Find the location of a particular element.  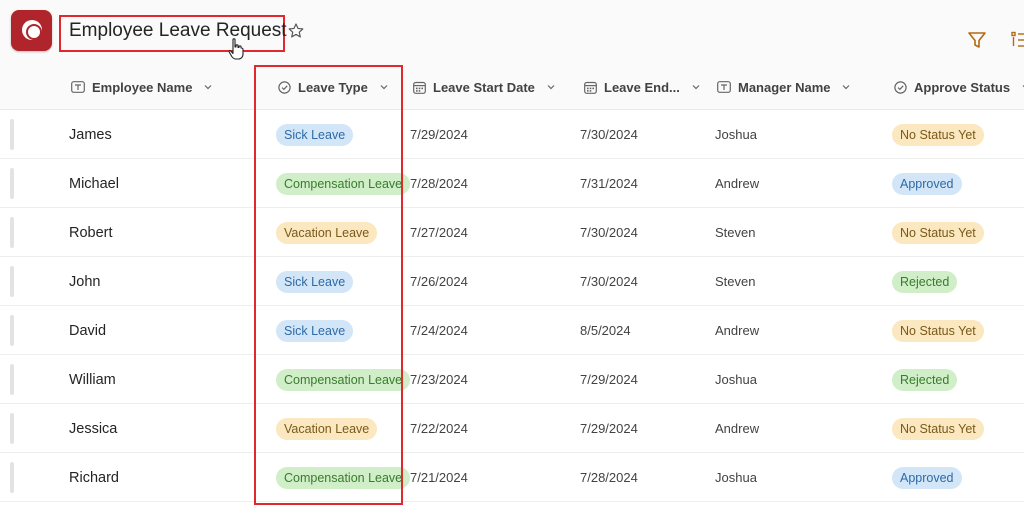

target-icon is located at coordinates (32, 30).